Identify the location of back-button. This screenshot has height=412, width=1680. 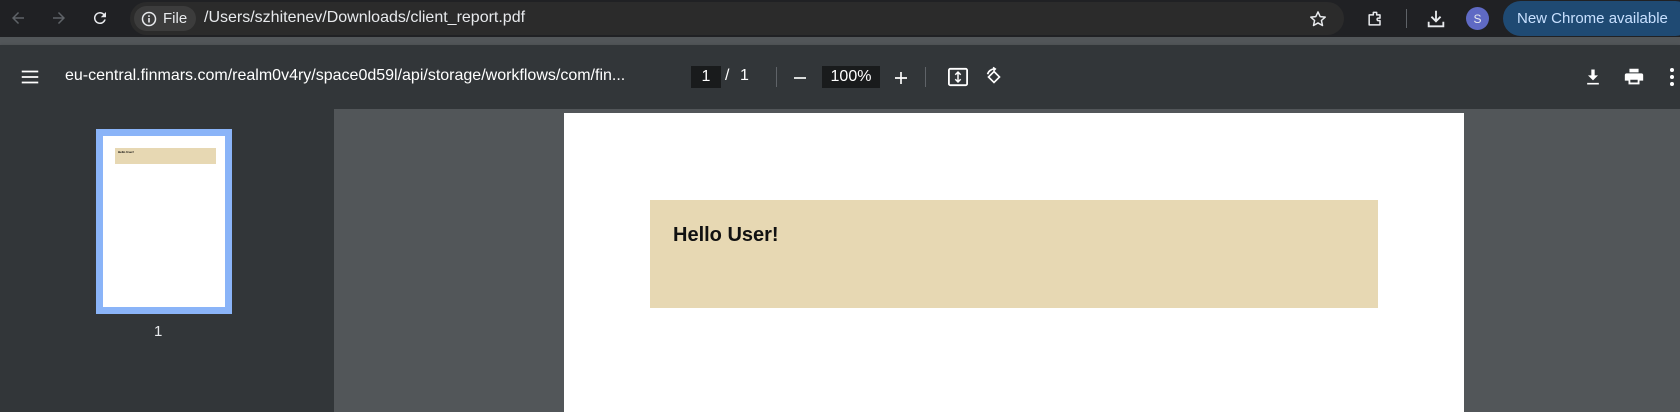
(18, 18).